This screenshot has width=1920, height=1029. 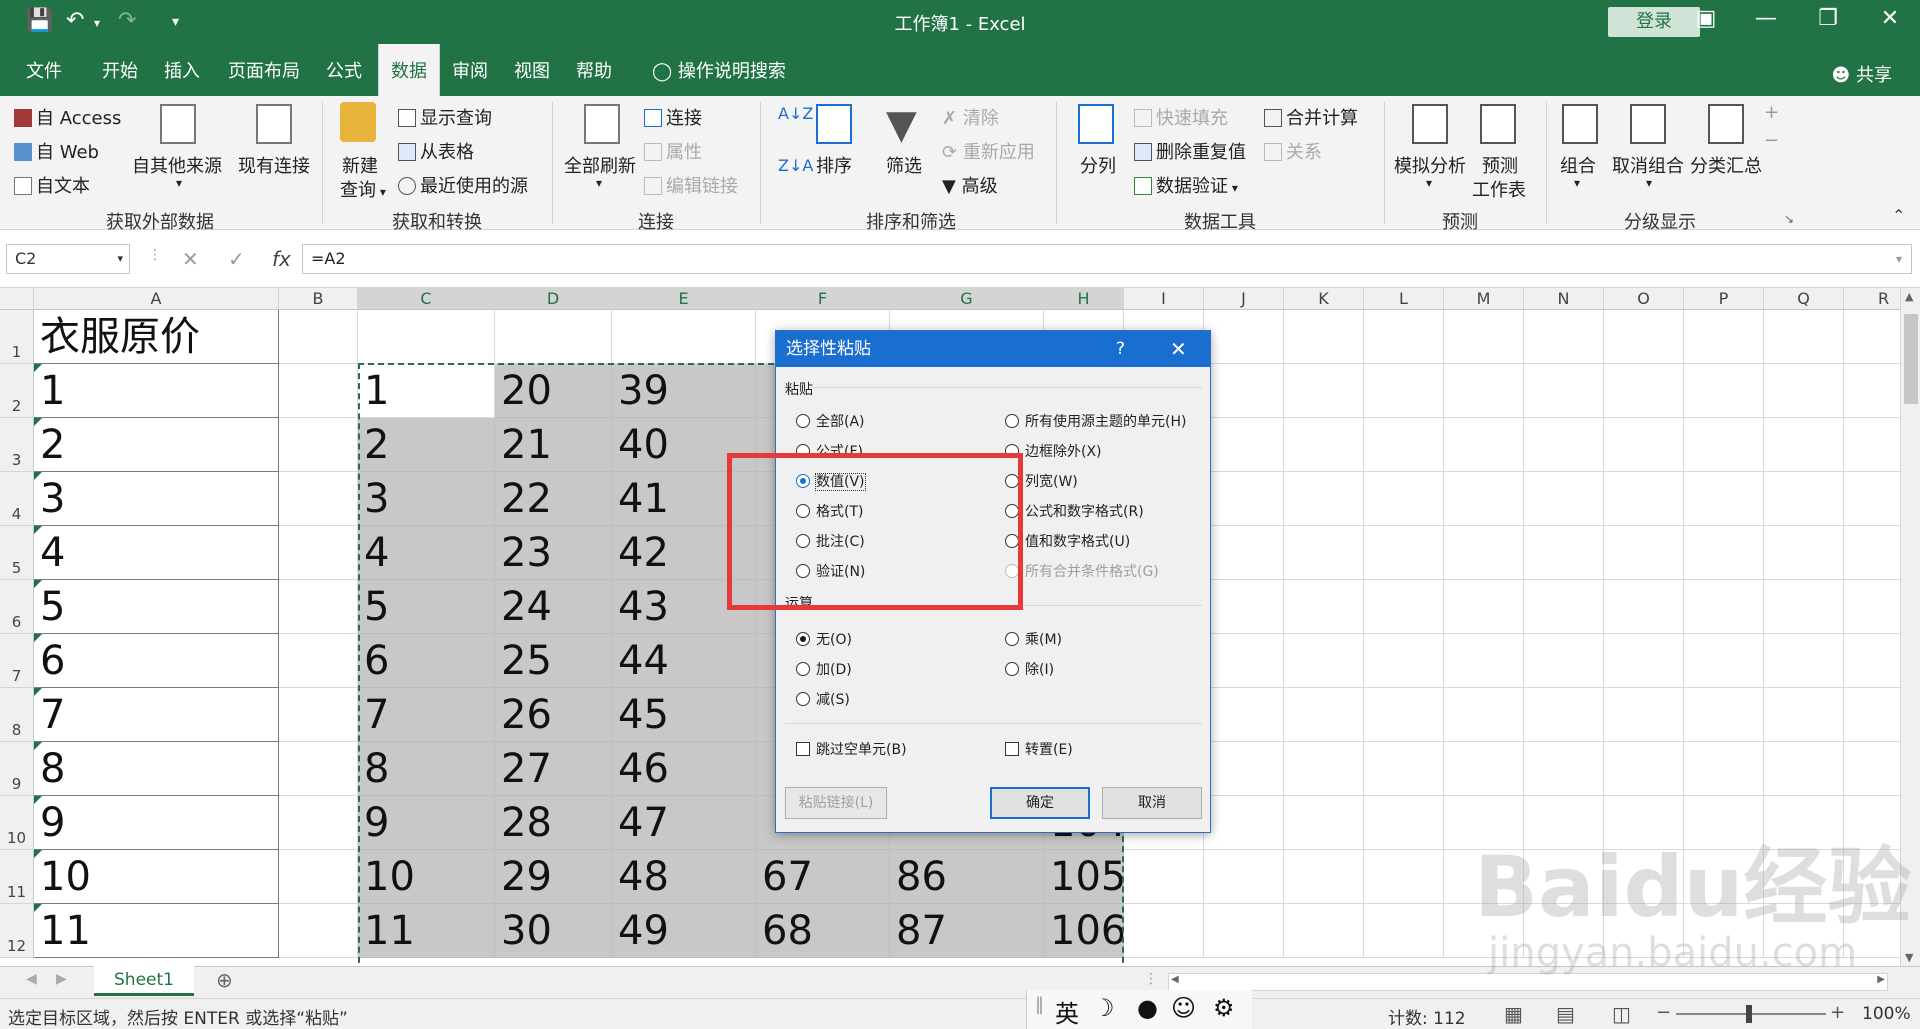 What do you see at coordinates (553, 931) in the screenshot?
I see `cell: 30` at bounding box center [553, 931].